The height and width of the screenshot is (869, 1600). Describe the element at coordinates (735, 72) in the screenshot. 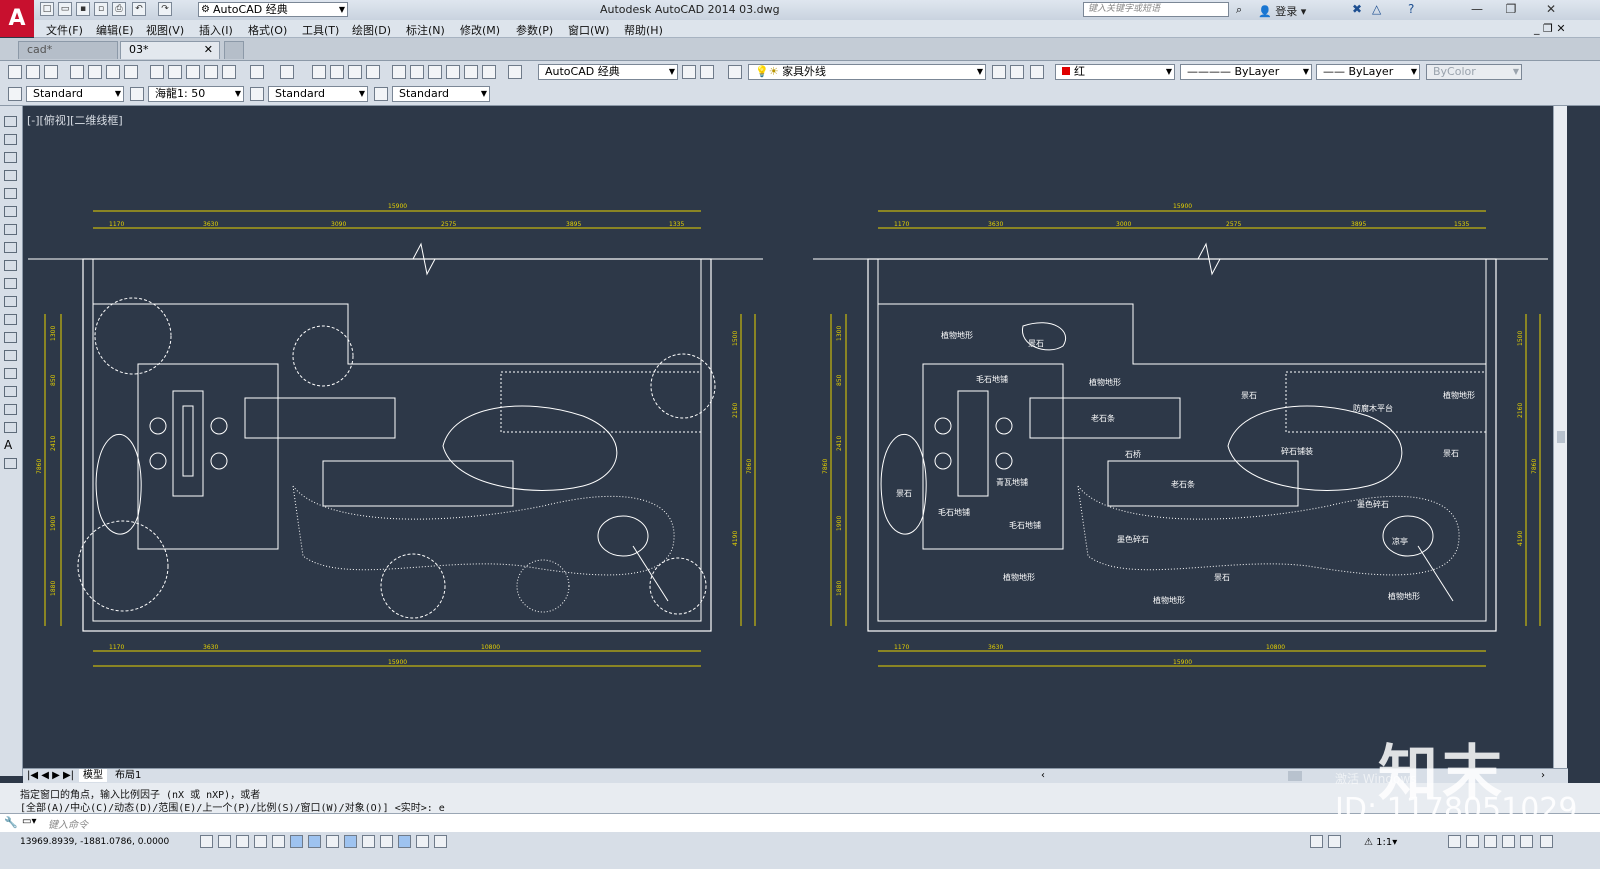

I see `layer-properties-icon` at that location.